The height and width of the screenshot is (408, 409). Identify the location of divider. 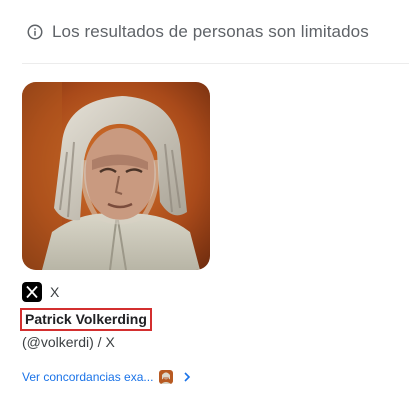
(215, 63).